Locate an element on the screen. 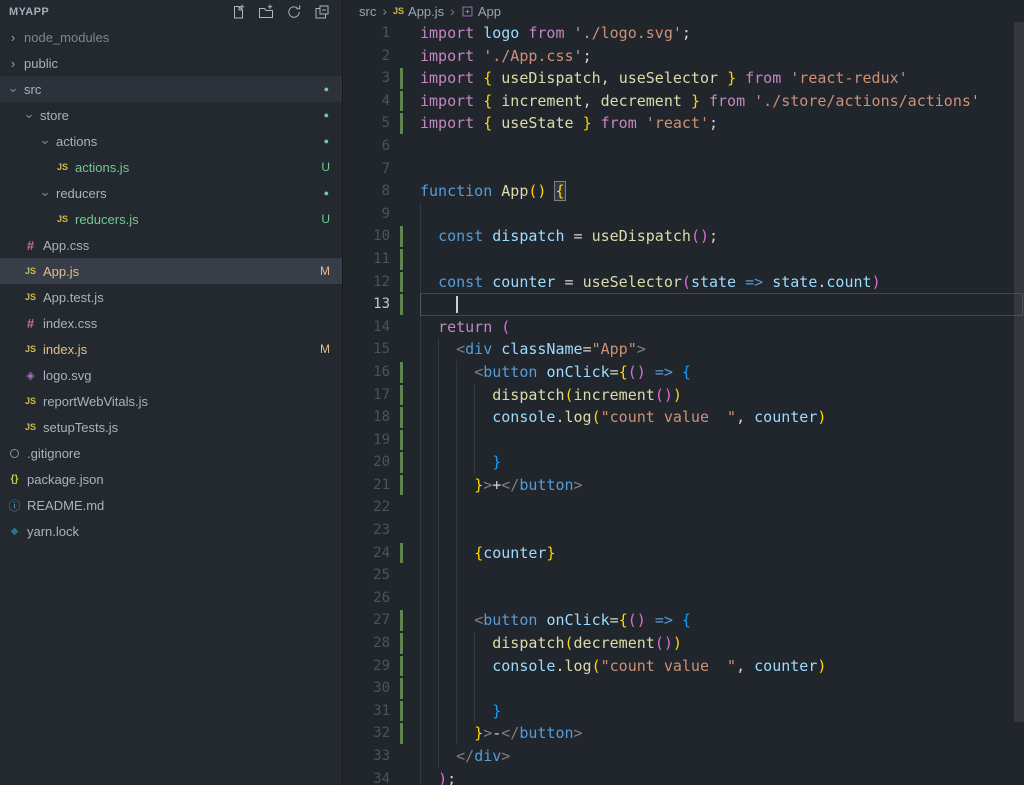 This screenshot has width=1024, height=785. line-number: 27 is located at coordinates (366, 620).